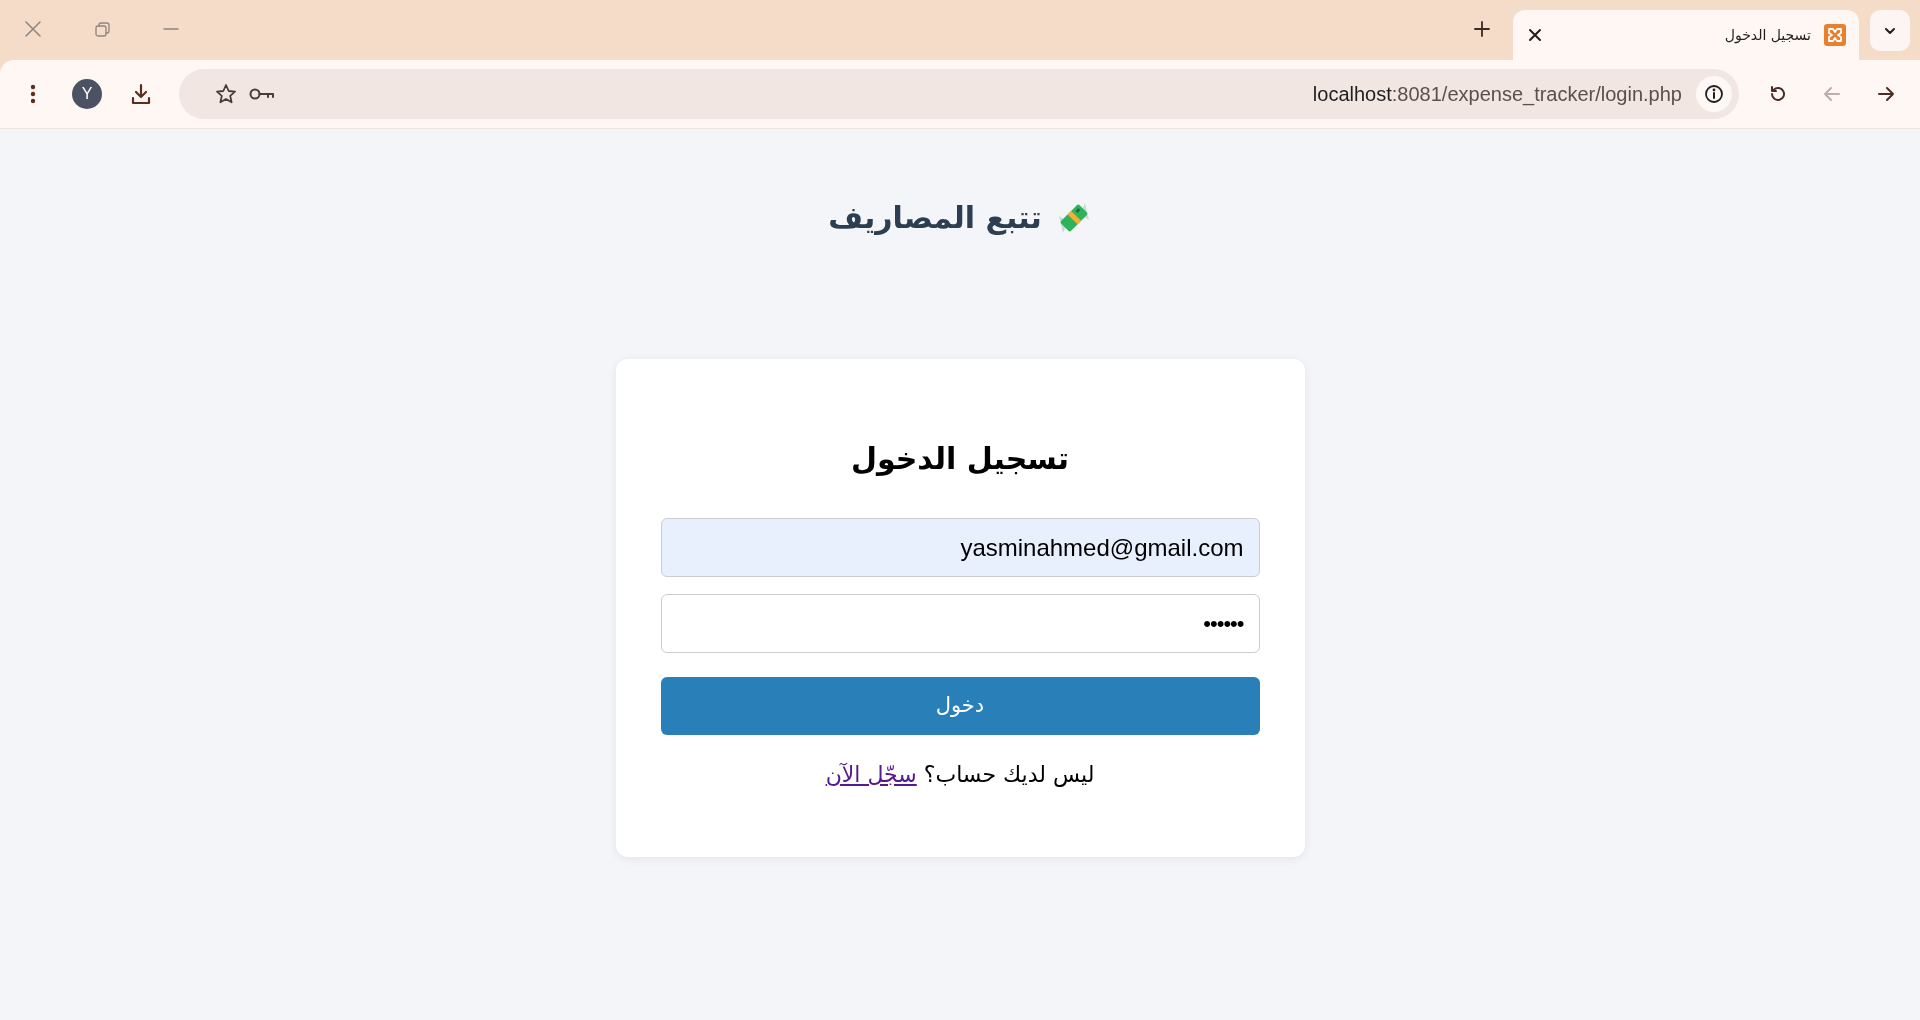 The image size is (1920, 1020). Describe the element at coordinates (171, 29) in the screenshot. I see `minimize-icon` at that location.